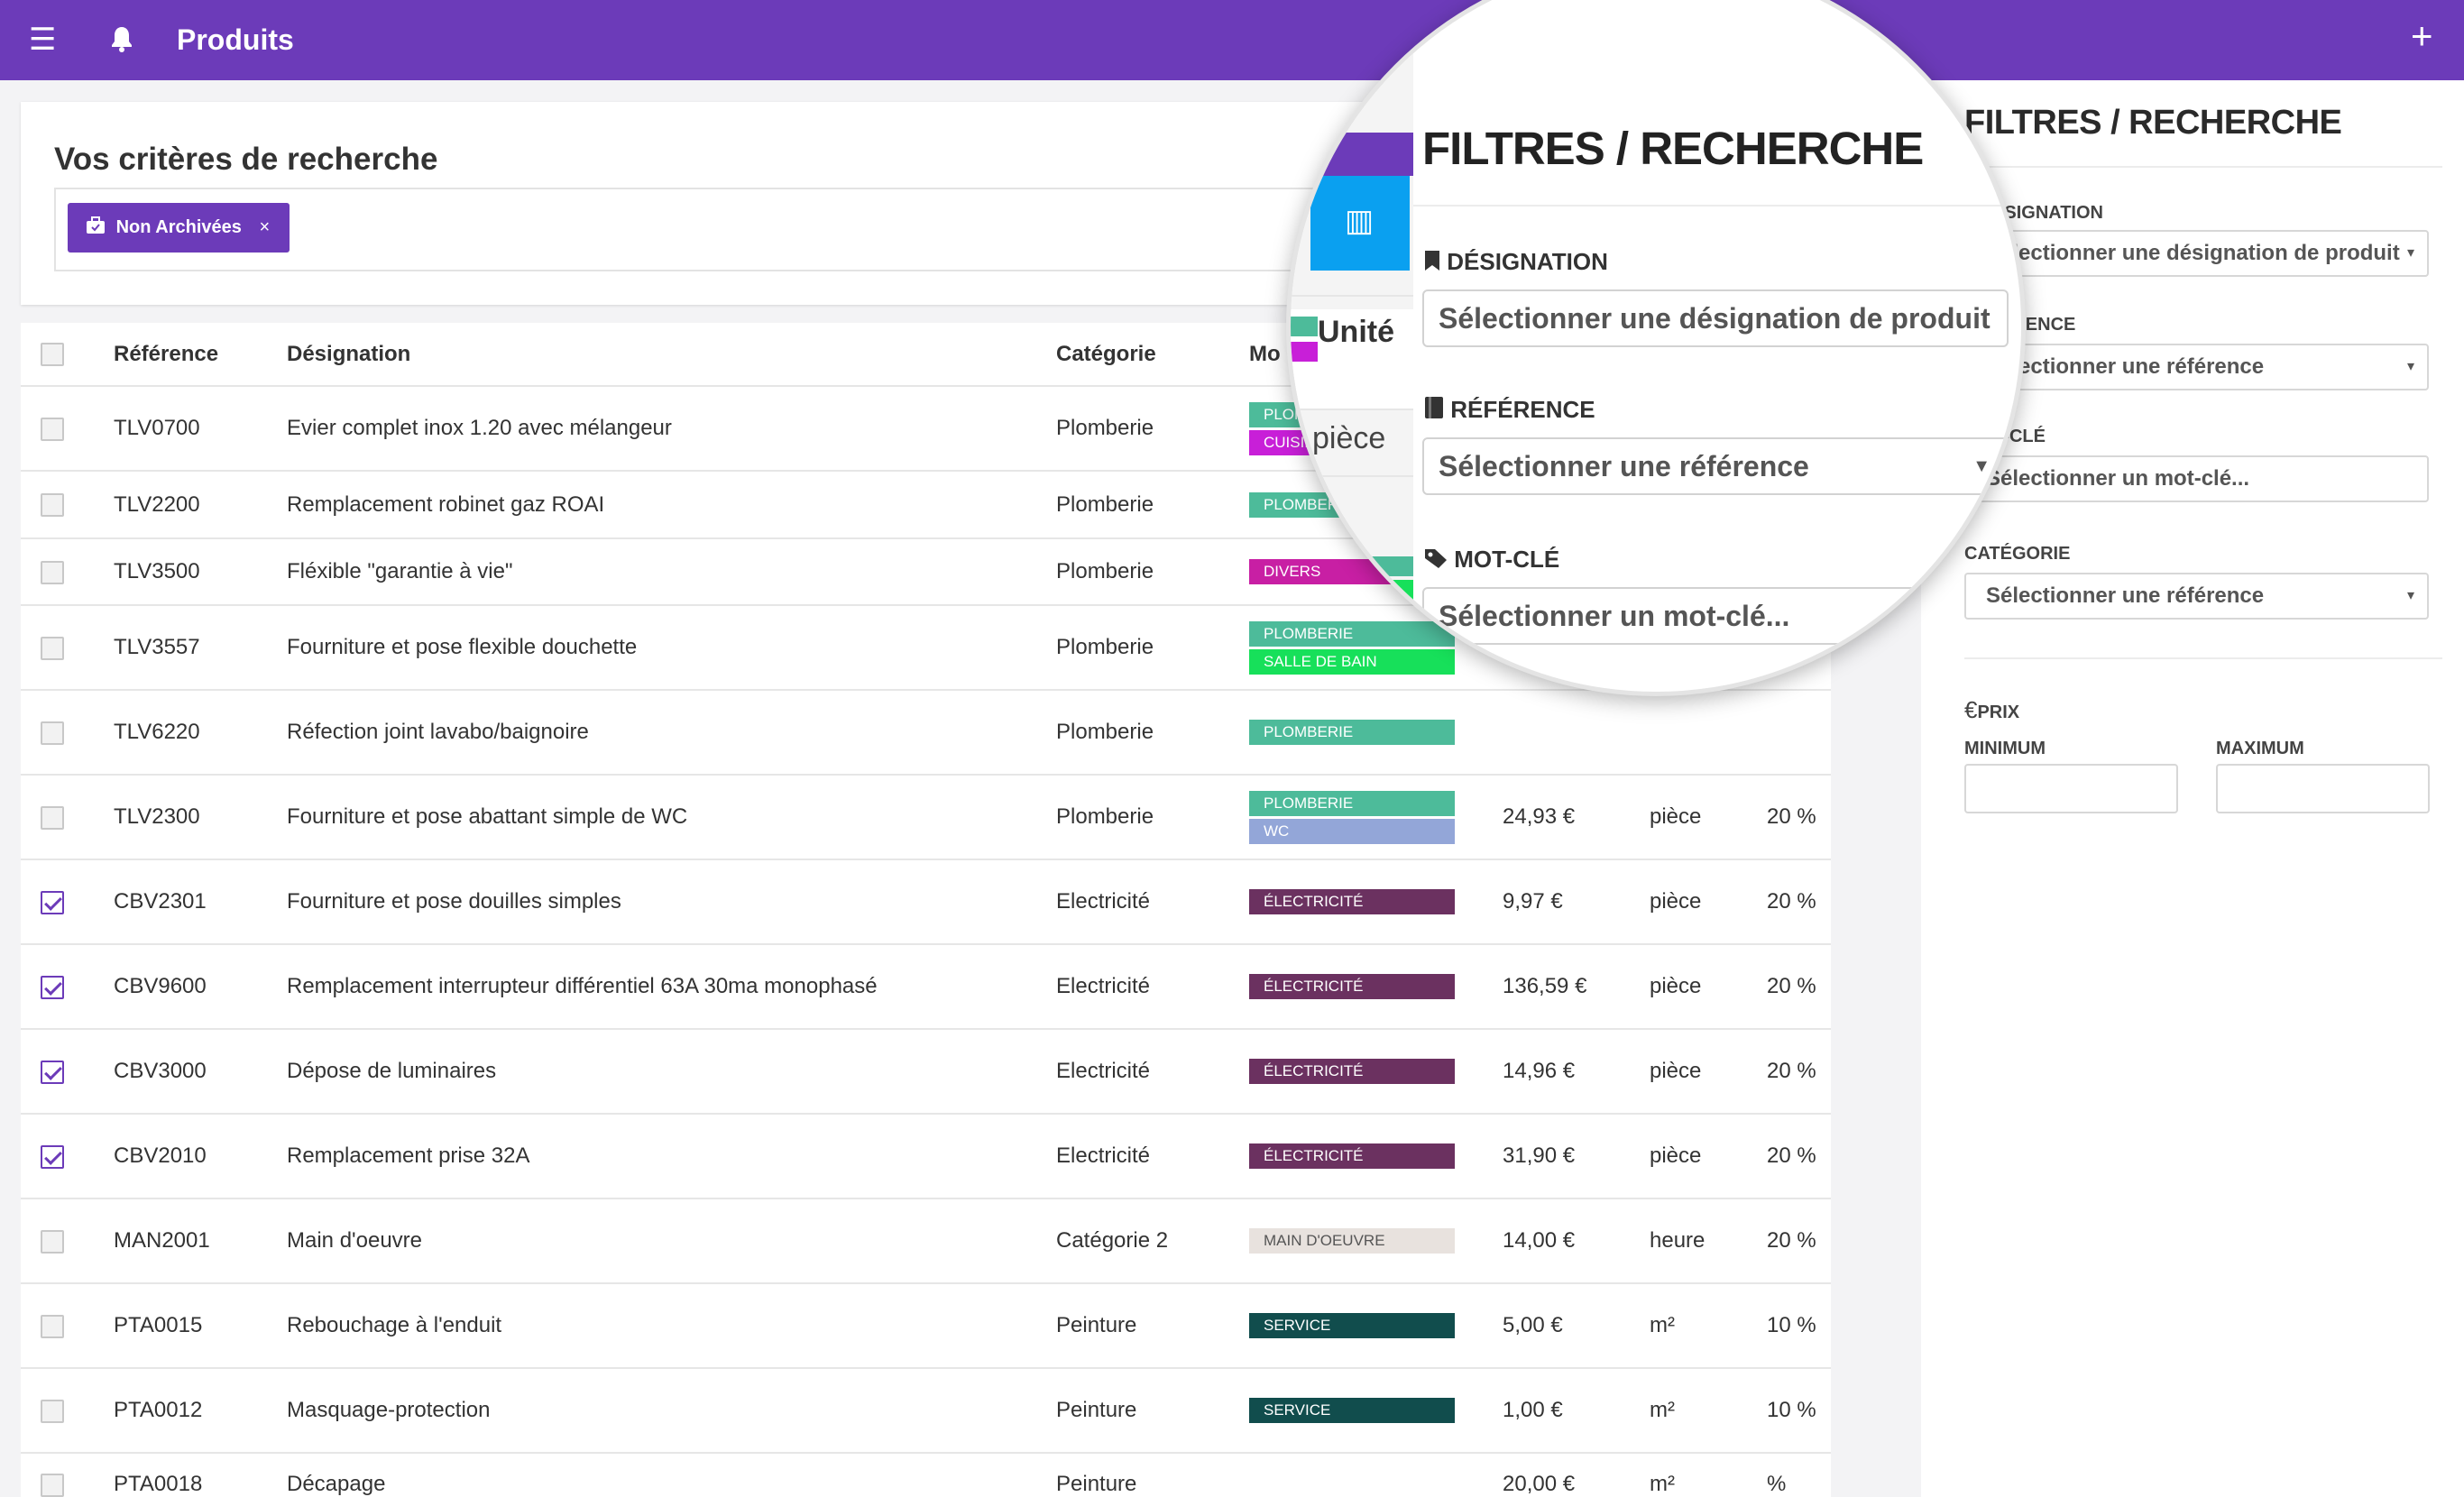 The image size is (2464, 1497). I want to click on table-row: PTA0018 Décapage Peinture 20,00 € m²%, so click(926, 1475).